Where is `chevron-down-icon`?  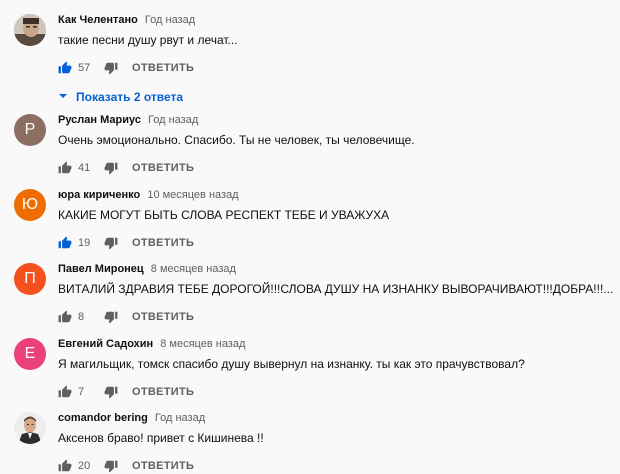
chevron-down-icon is located at coordinates (63, 97).